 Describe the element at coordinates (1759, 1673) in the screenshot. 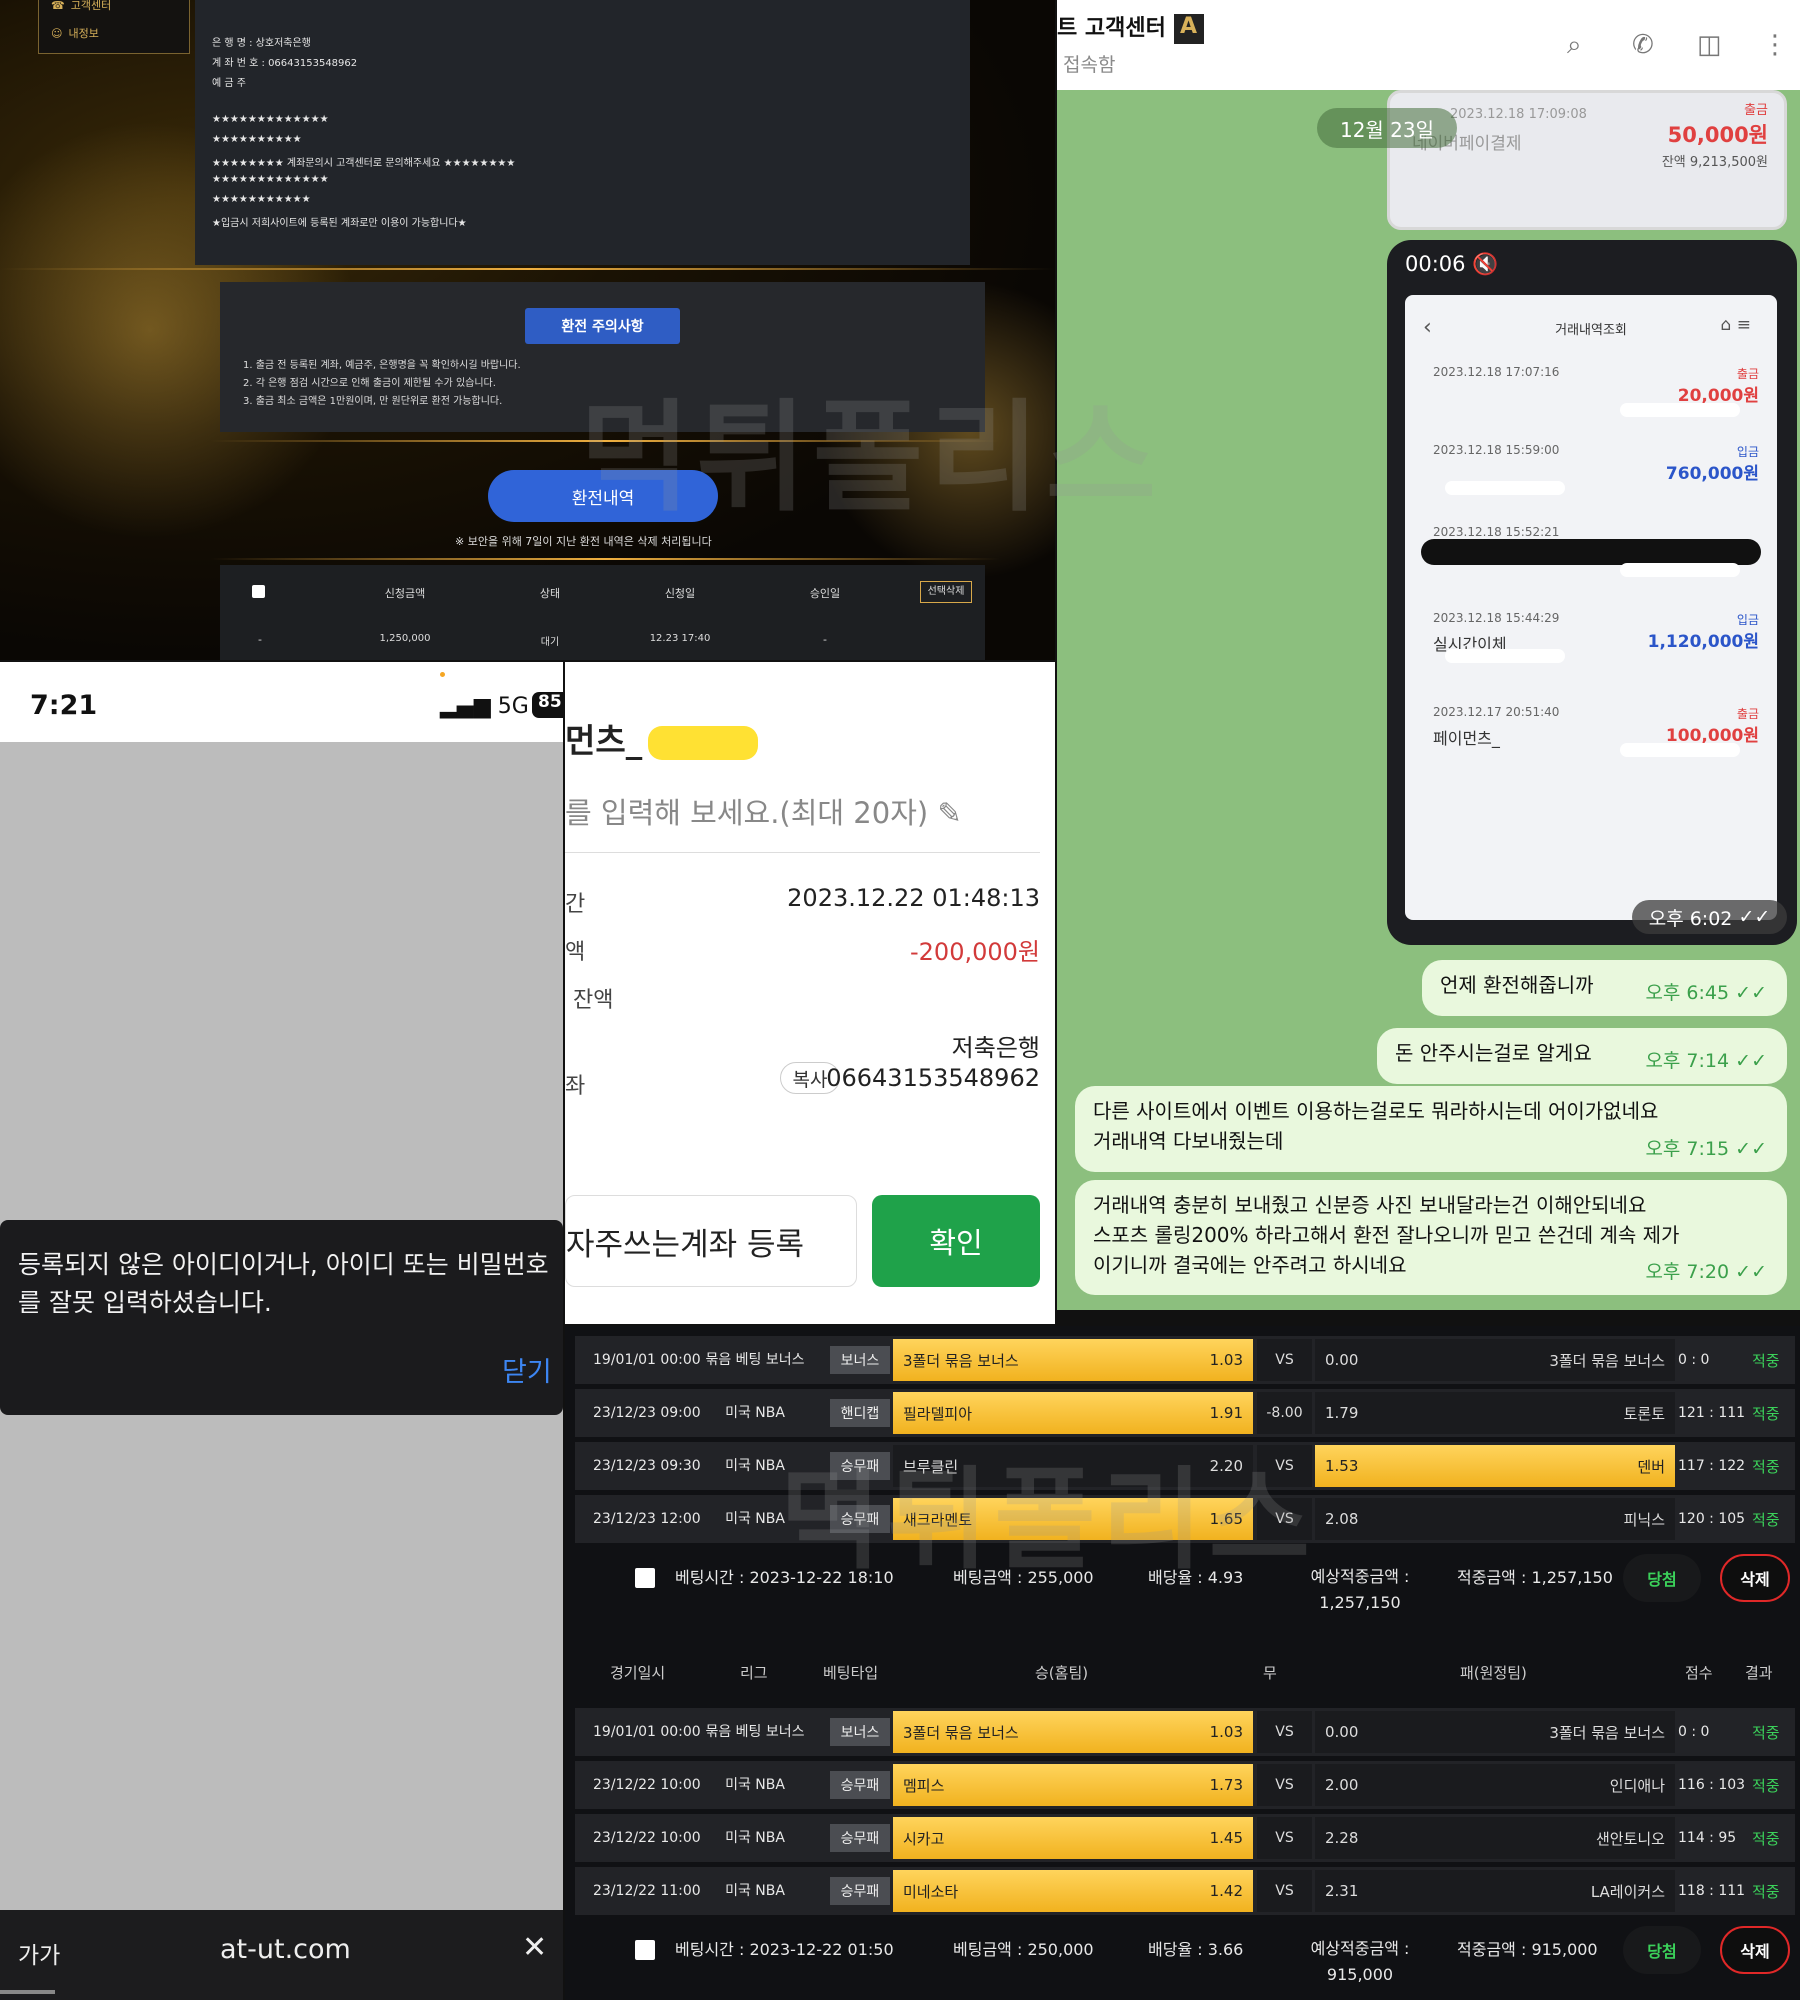

I see `bet-header-cell: 결과` at that location.